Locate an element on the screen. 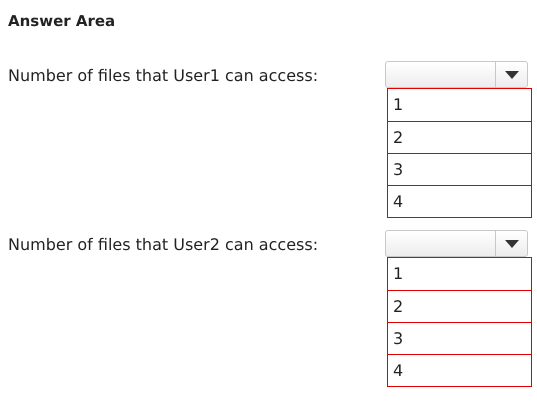  question-label: Number of files that User2 can access: is located at coordinates (163, 244).